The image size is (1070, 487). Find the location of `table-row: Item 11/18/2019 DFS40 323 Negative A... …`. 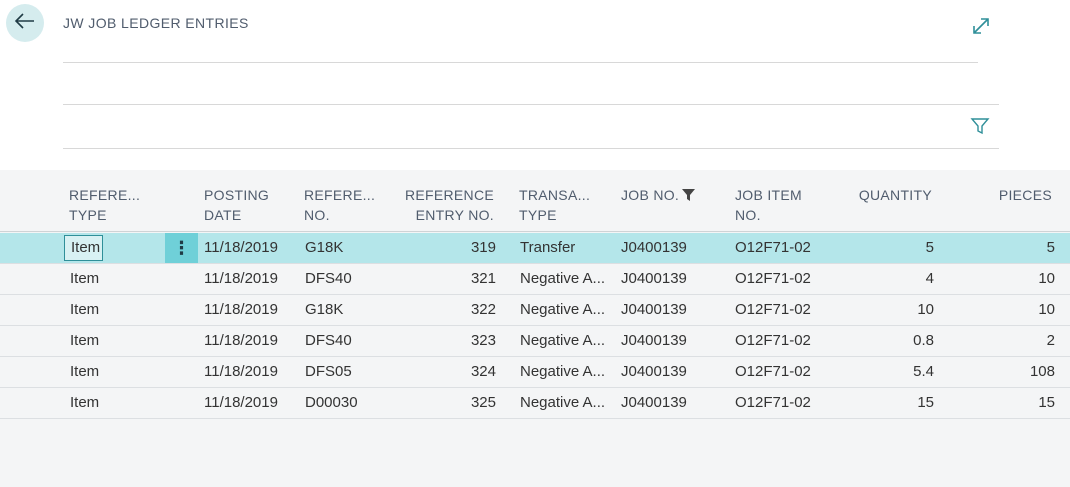

table-row: Item 11/18/2019 DFS40 323 Negative A... … is located at coordinates (535, 341).